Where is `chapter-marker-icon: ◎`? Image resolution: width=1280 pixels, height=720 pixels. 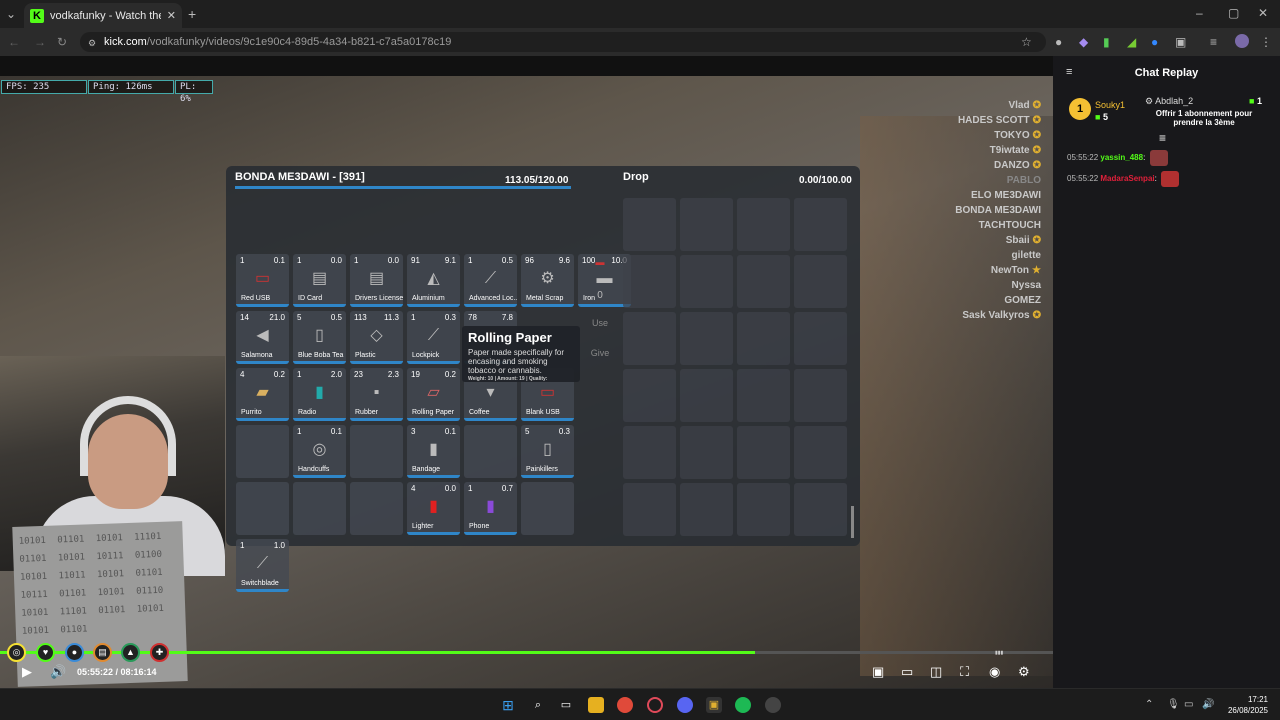
chapter-marker-icon: ◎ is located at coordinates (16, 652).